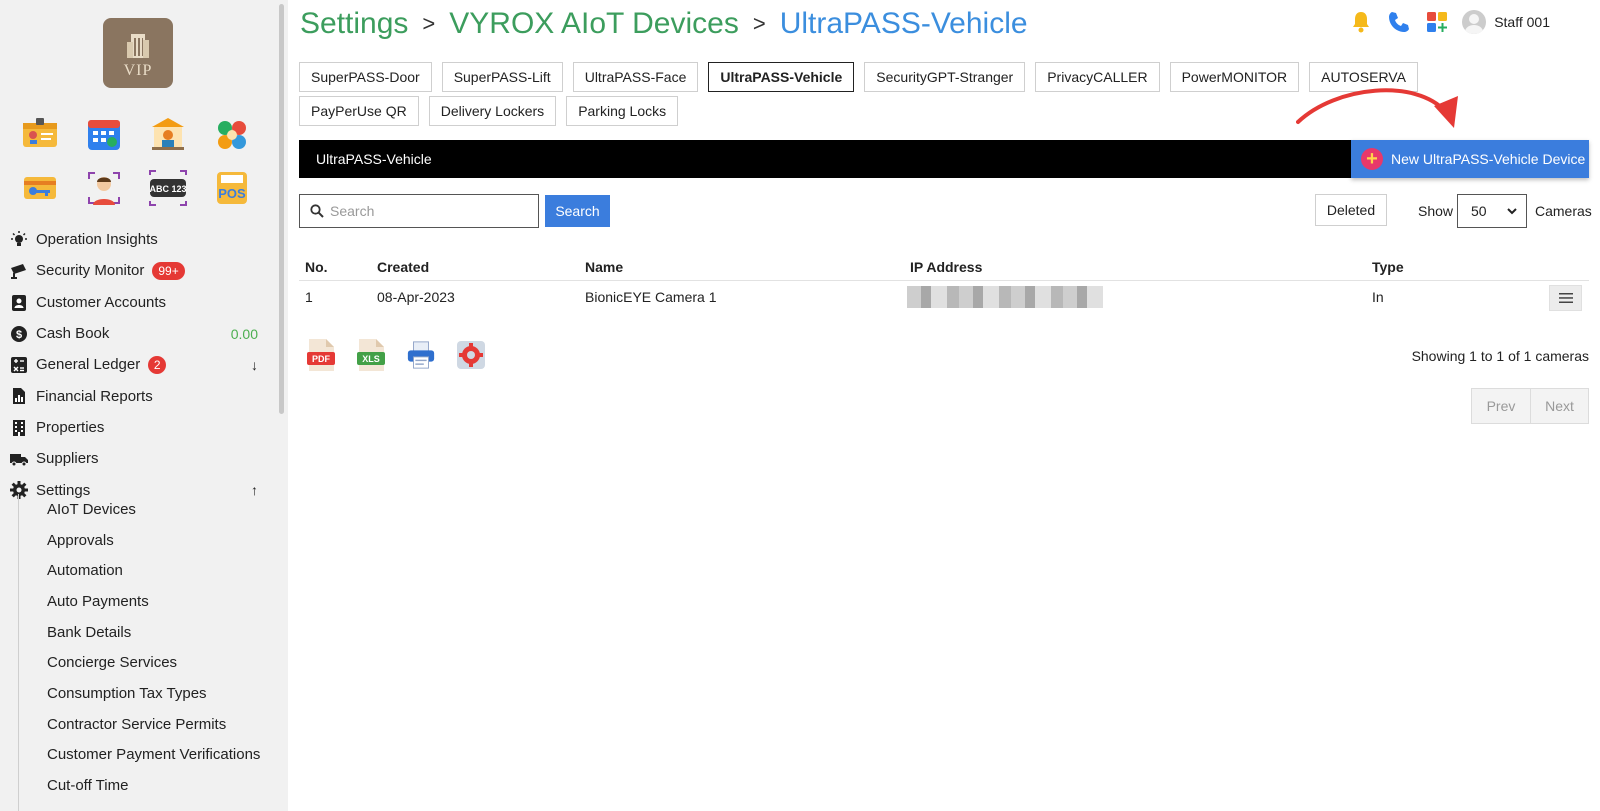 The width and height of the screenshot is (1600, 811). What do you see at coordinates (903, 23) in the screenshot?
I see `breadcrumb-current-page: UltraPASS-Vehicle` at bounding box center [903, 23].